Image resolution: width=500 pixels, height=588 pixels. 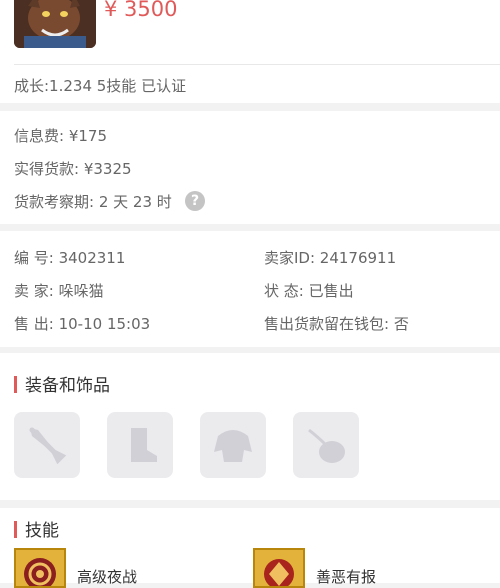 I want to click on skills-title: 技能, so click(x=36, y=528).